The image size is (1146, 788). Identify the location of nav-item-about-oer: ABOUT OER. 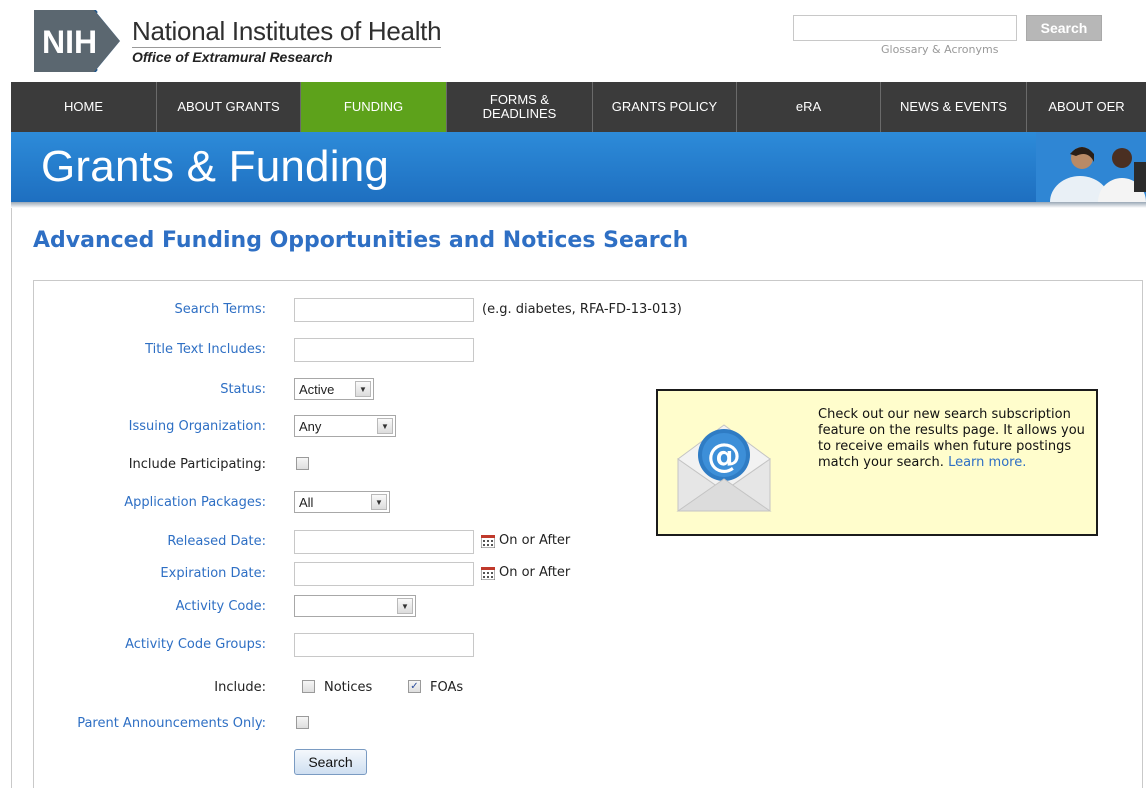
(1086, 107).